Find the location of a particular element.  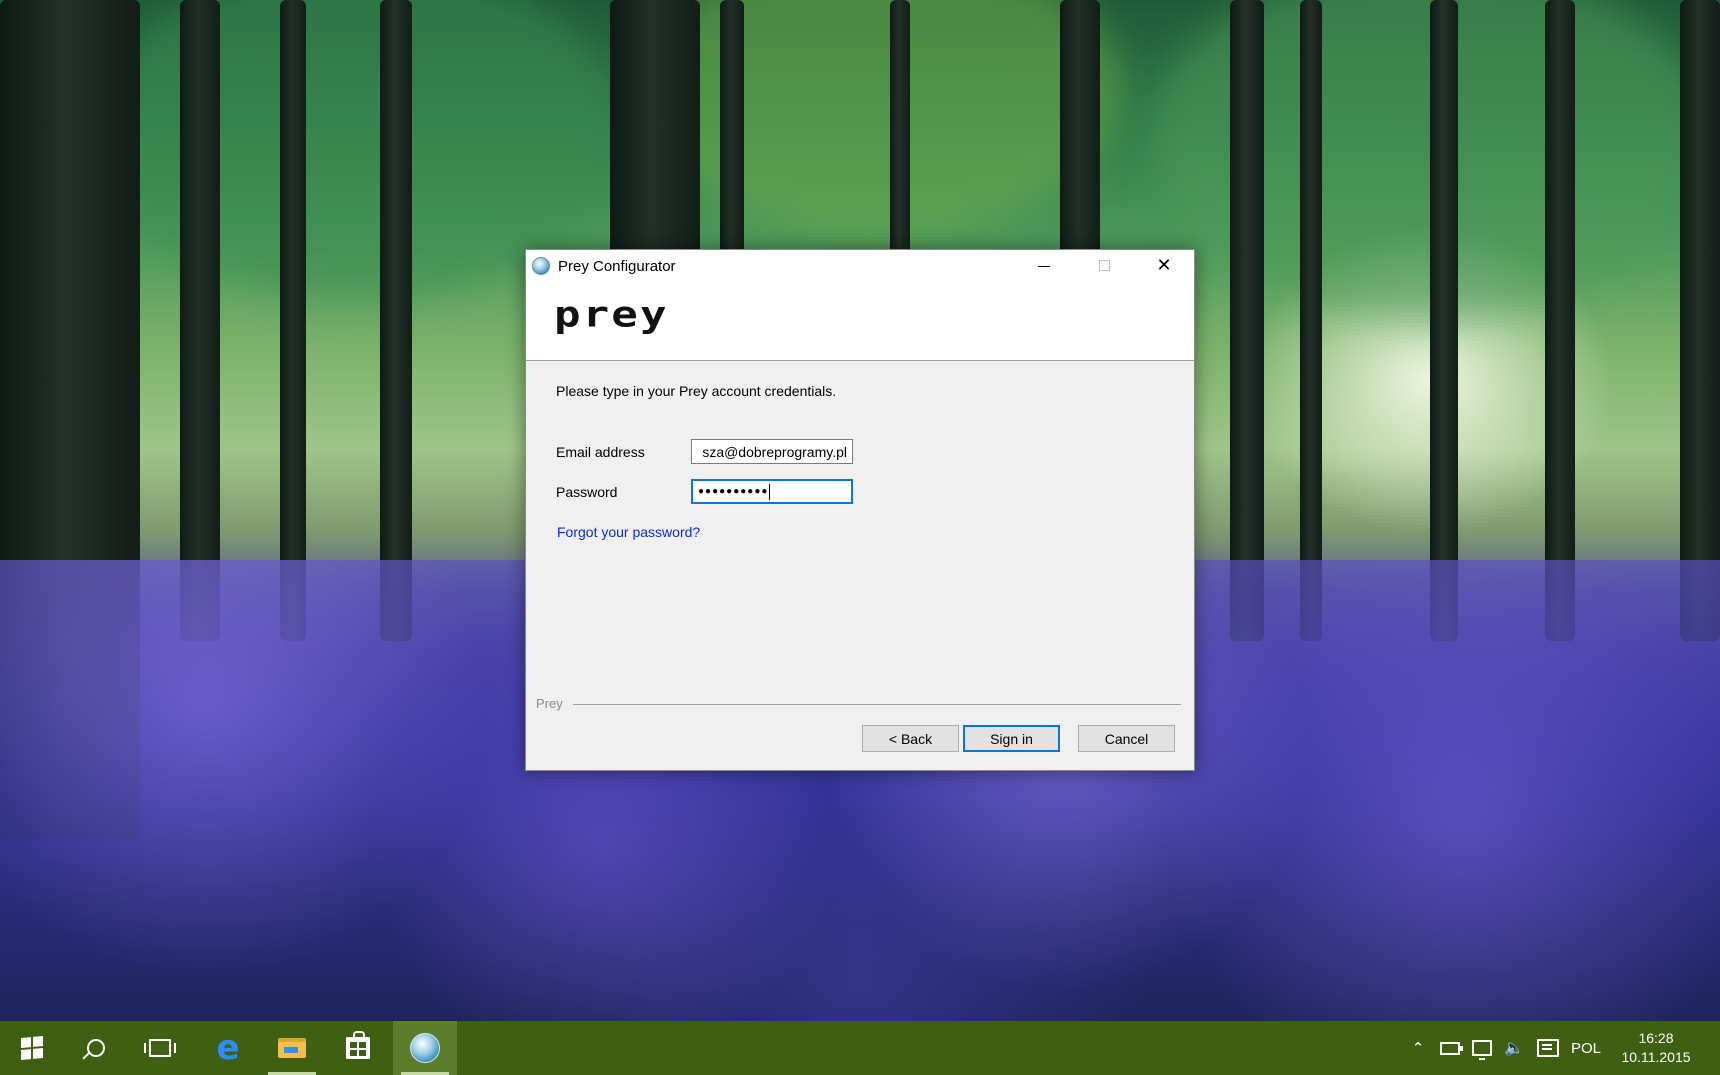

store-bag-icon is located at coordinates (358, 1045).